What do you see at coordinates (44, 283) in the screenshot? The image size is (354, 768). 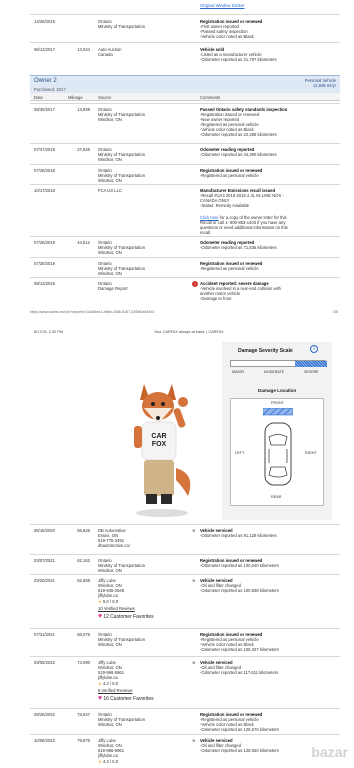 I see `row-date: 08/13/2019` at bounding box center [44, 283].